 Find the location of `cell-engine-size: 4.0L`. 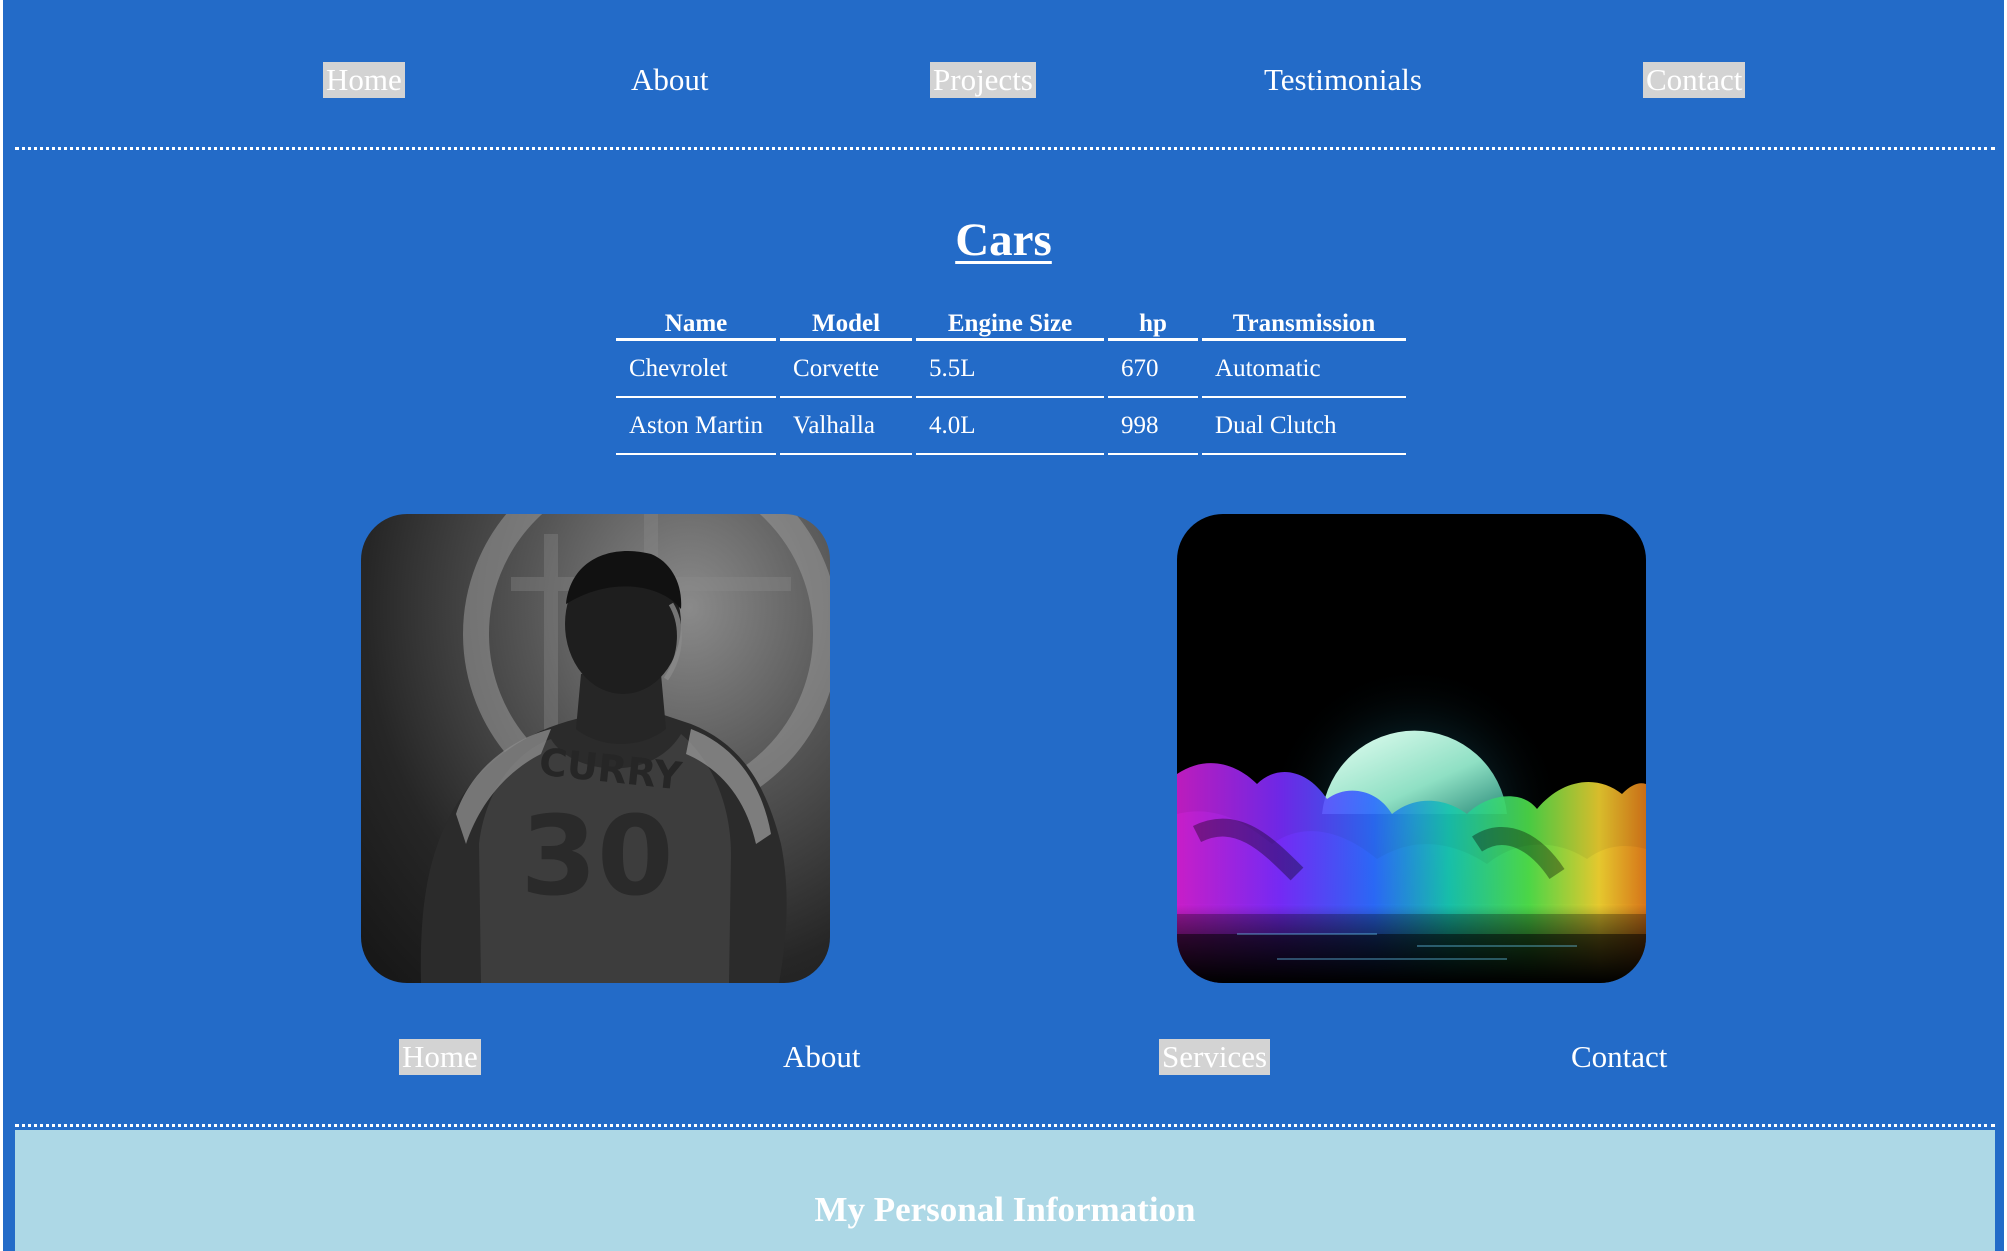

cell-engine-size: 4.0L is located at coordinates (1010, 426).